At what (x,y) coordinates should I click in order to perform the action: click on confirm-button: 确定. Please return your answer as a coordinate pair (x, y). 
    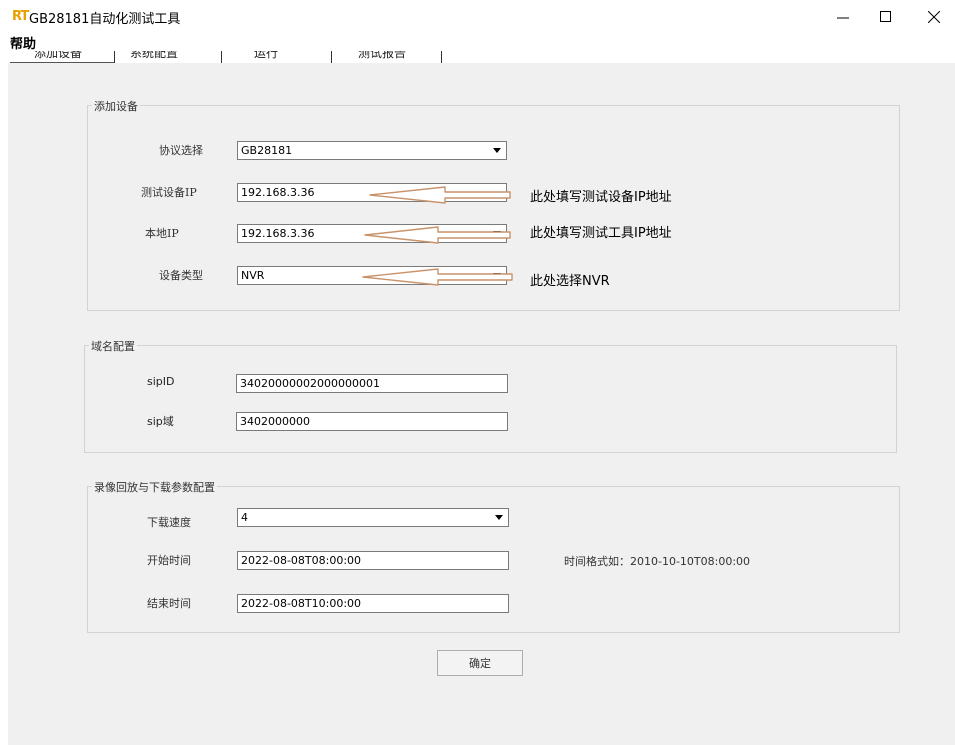
    Looking at the image, I should click on (480, 663).